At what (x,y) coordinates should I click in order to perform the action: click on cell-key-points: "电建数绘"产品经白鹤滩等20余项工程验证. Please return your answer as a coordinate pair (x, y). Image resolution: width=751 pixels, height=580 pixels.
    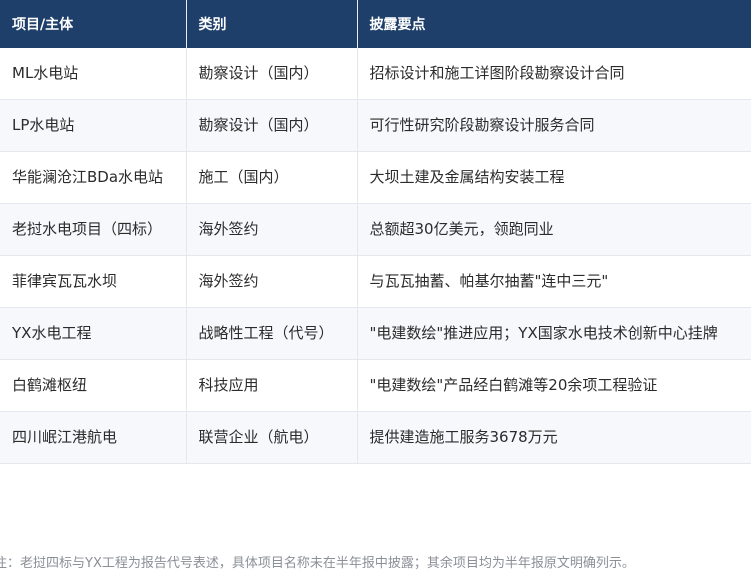
    Looking at the image, I should click on (554, 385).